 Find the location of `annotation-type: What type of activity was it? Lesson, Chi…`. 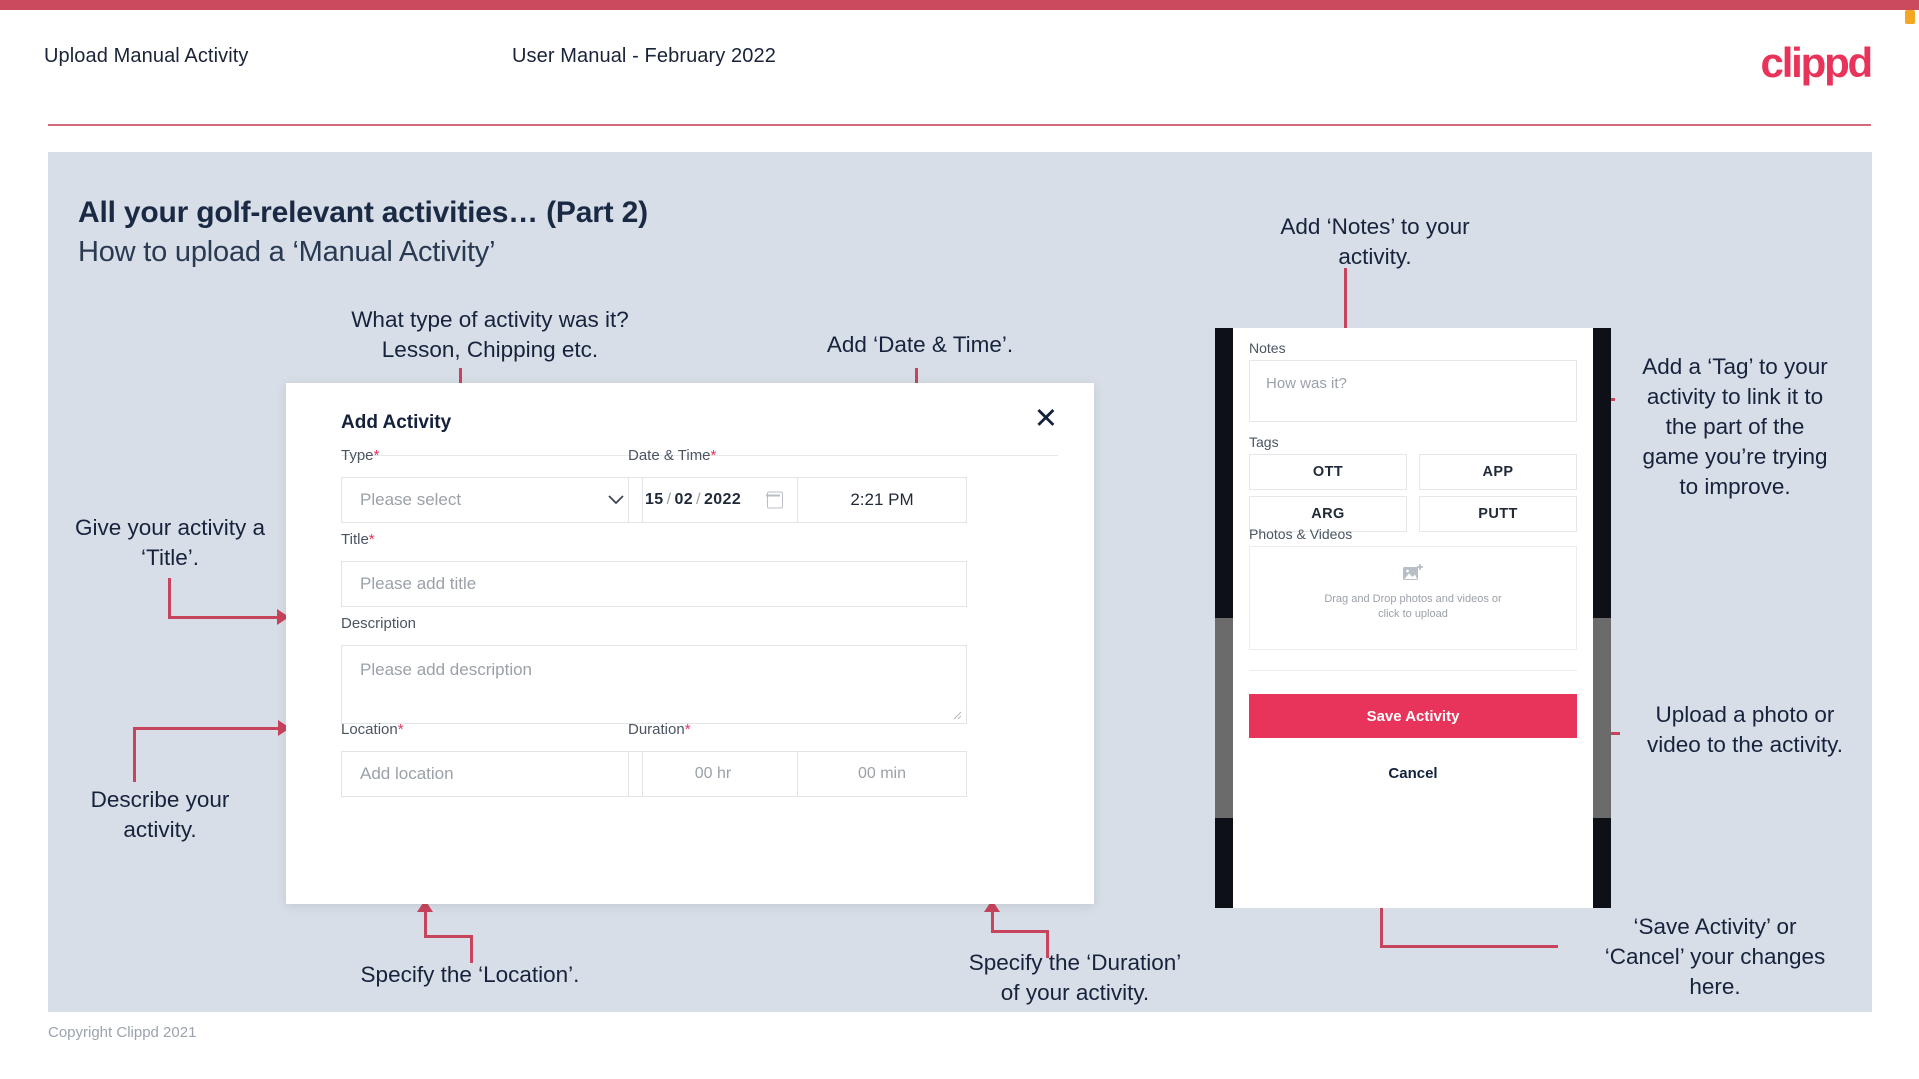

annotation-type: What type of activity was it? Lesson, Chi… is located at coordinates (490, 334).